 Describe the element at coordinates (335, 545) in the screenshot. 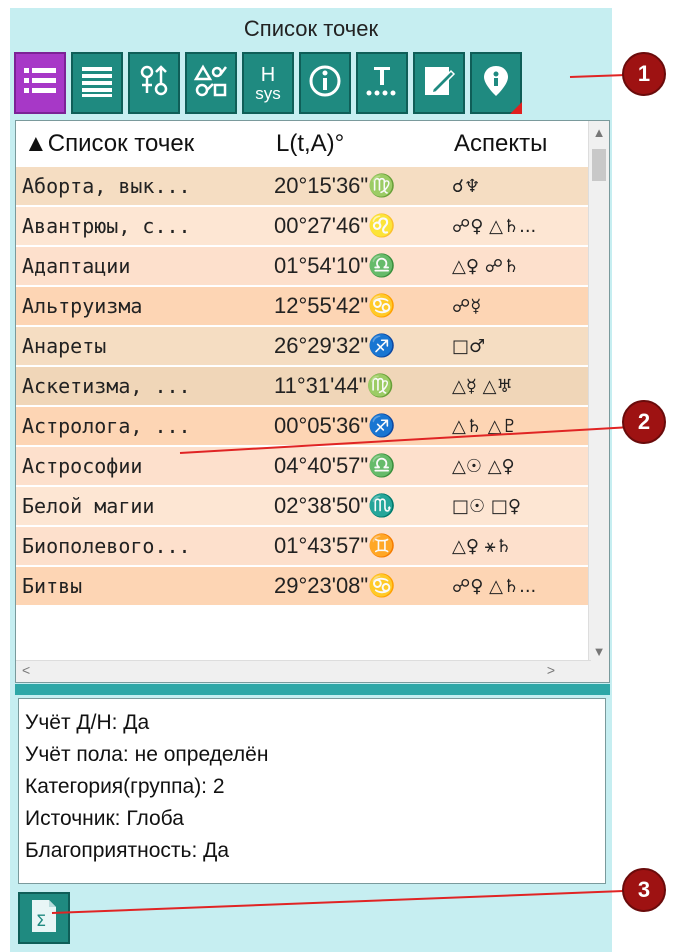

I see `row-longitude: 01°43'57"♊` at that location.